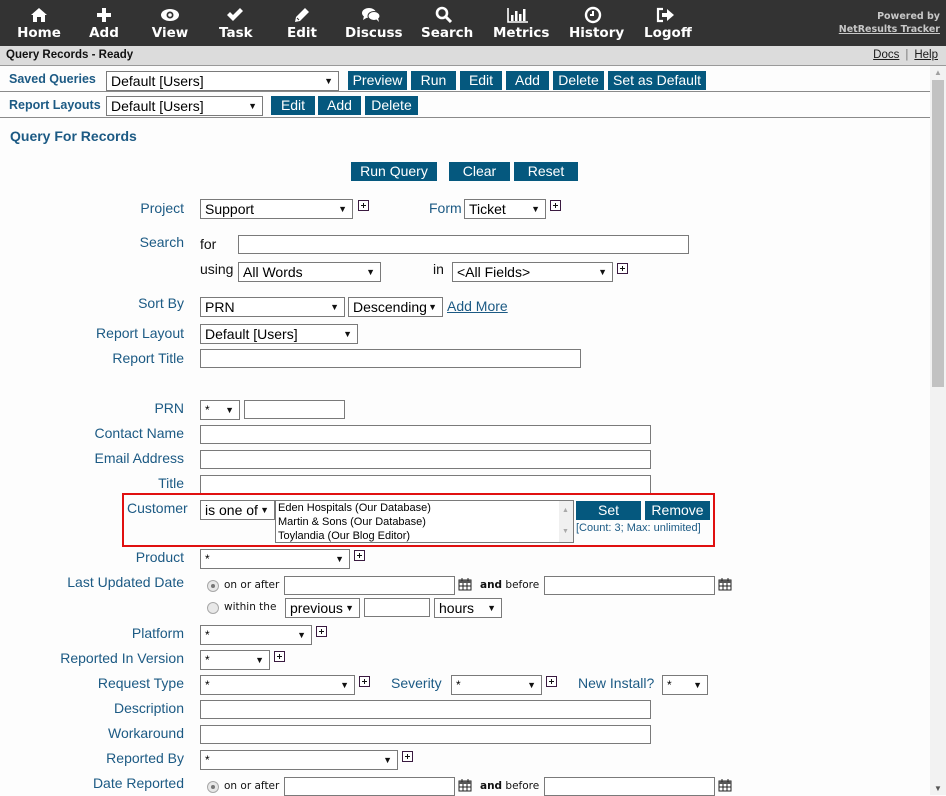 Image resolution: width=946 pixels, height=796 pixels. Describe the element at coordinates (237, 510) in the screenshot. I see `customer-operator-select: is one of ▼` at that location.